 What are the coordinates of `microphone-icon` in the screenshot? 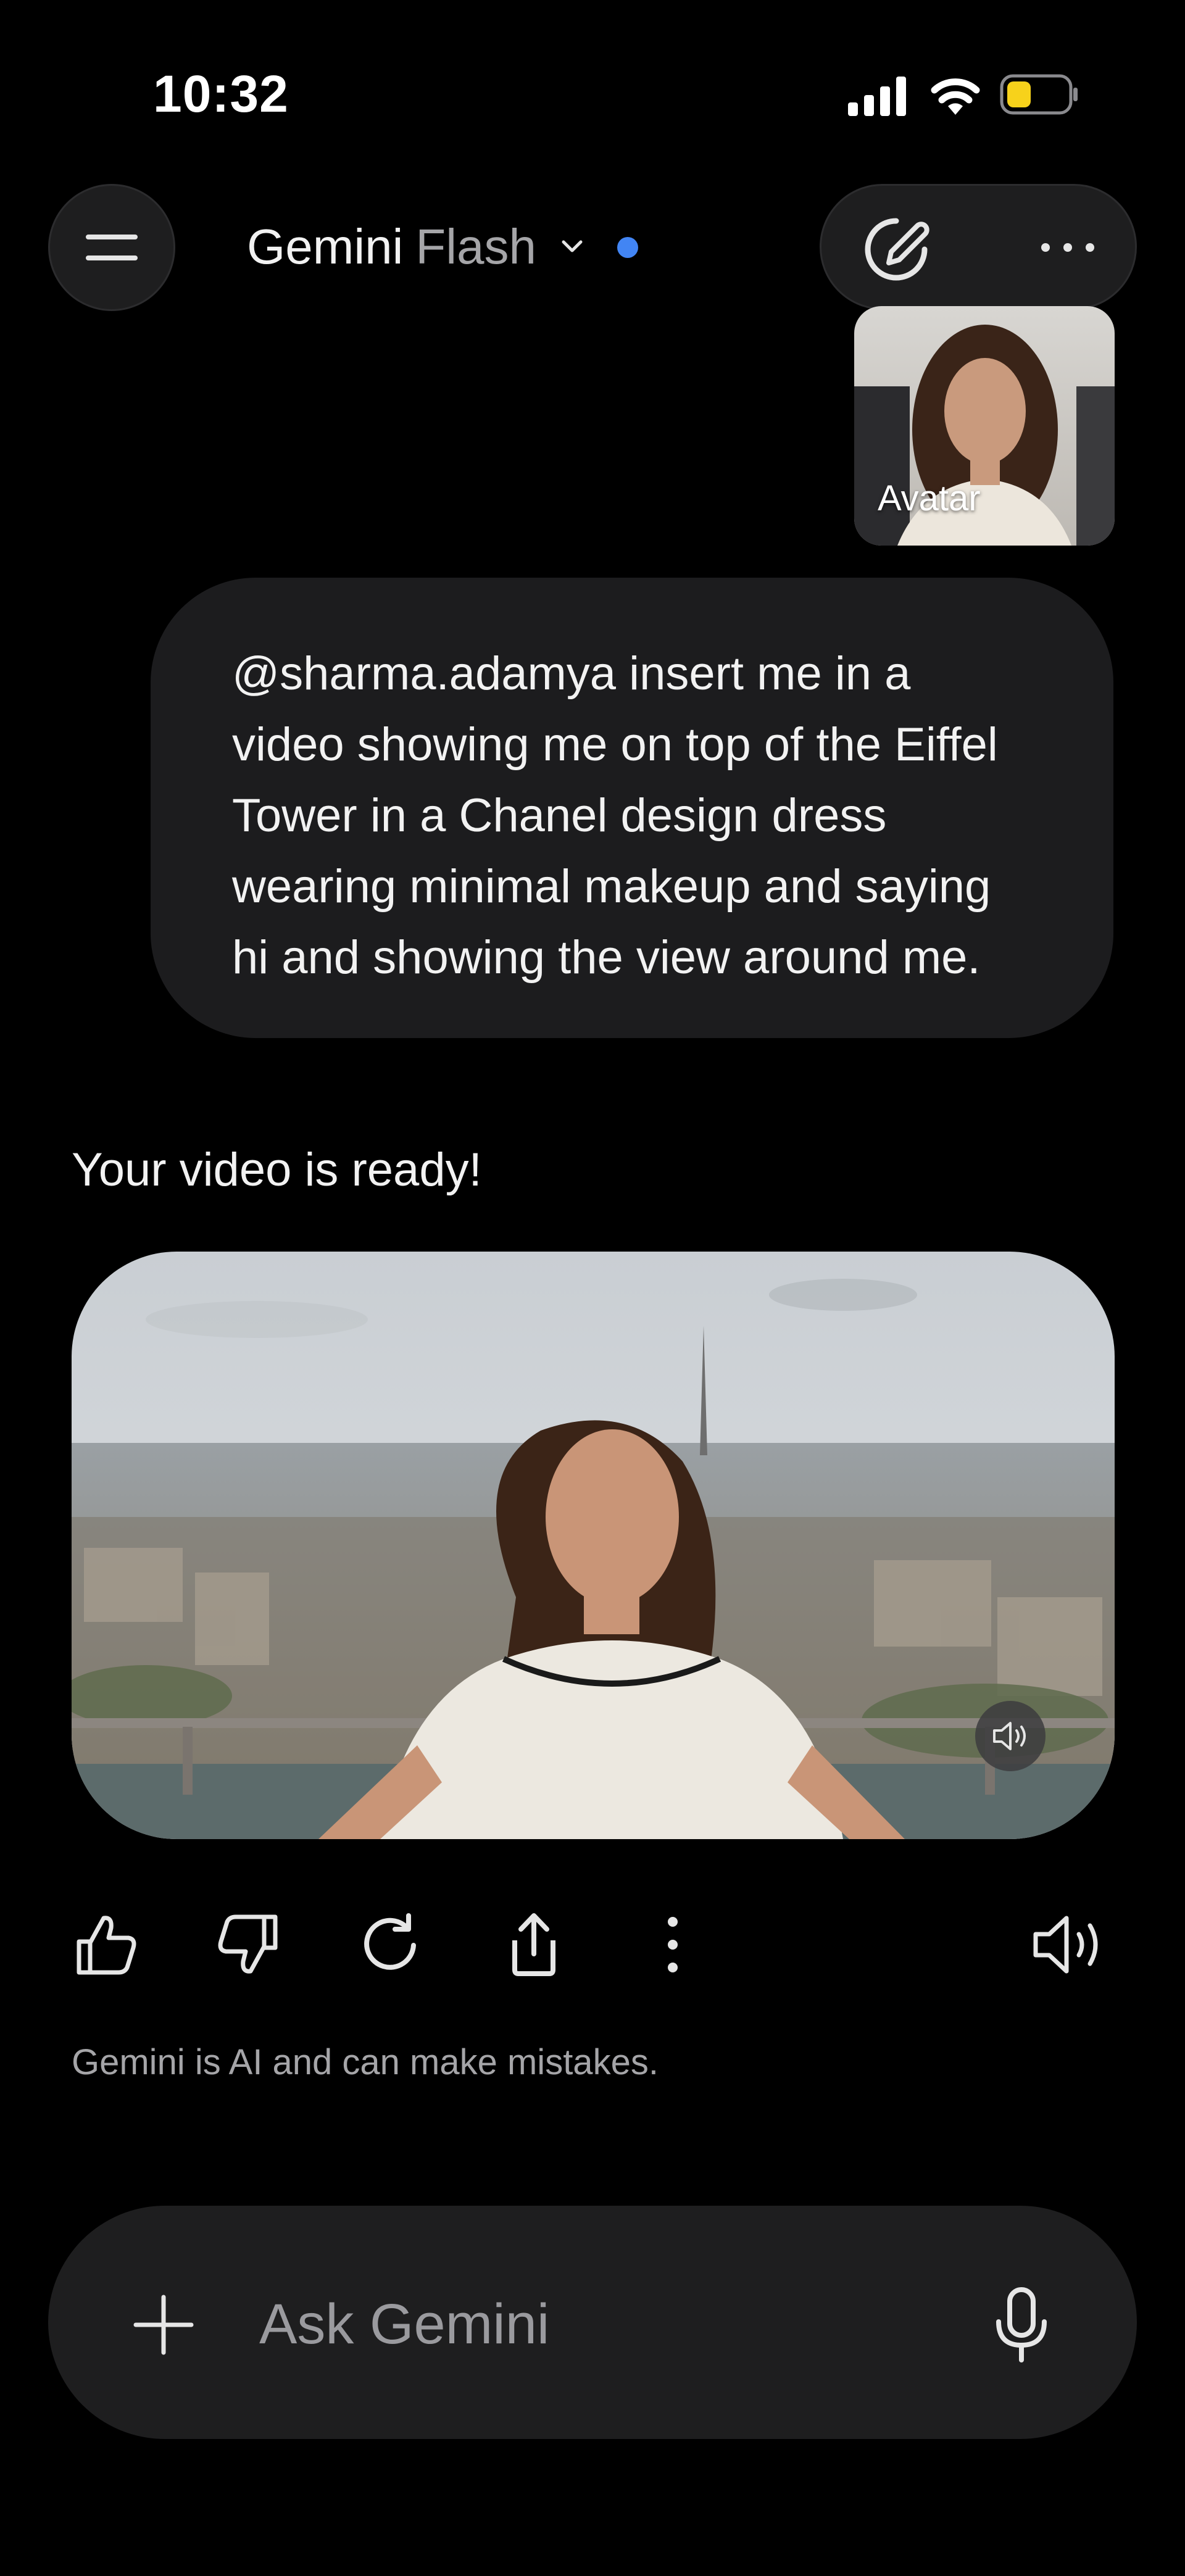 It's located at (1021, 2325).